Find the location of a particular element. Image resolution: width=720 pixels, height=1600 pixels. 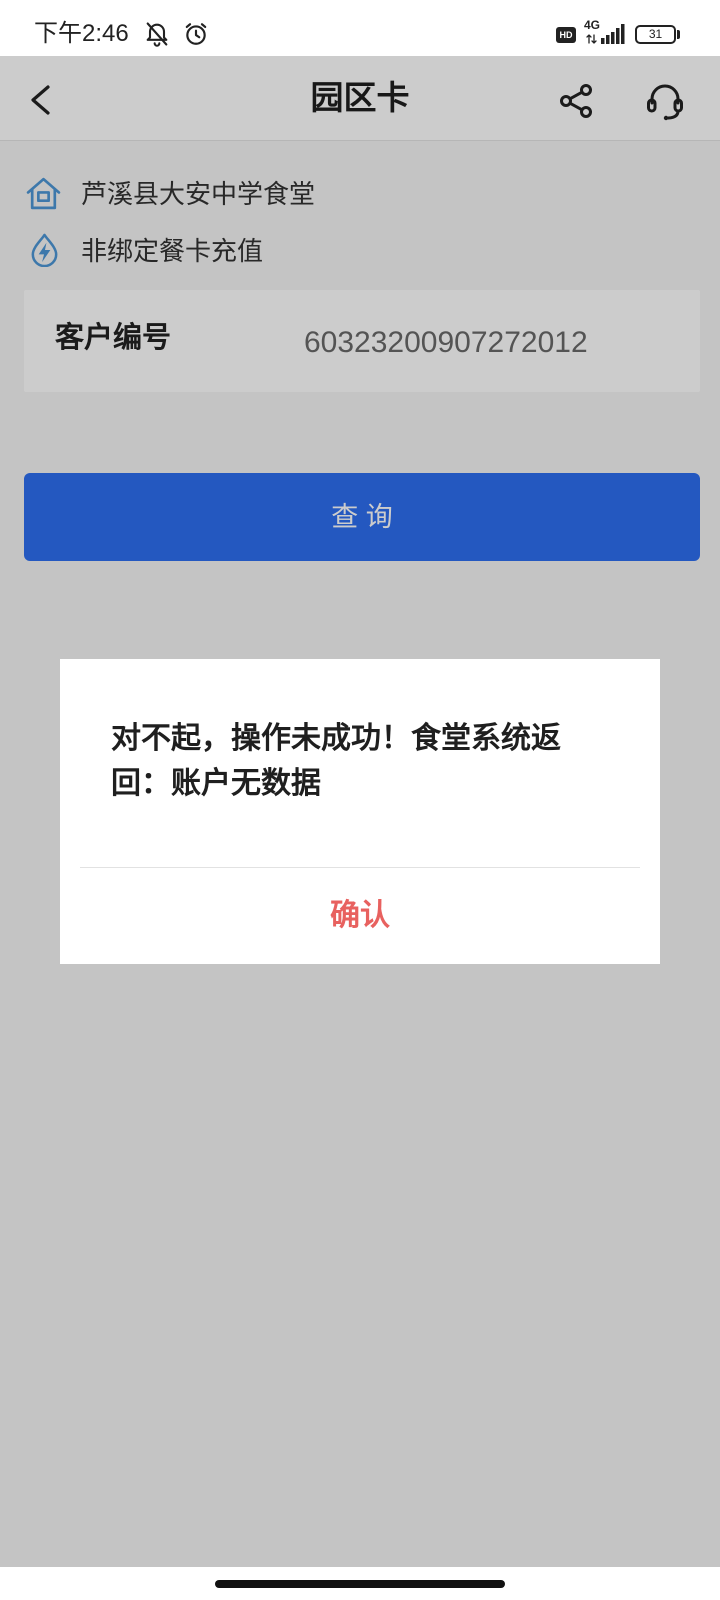

status-bar: 下午2:46 HD 4G 31 is located at coordinates (360, 28).